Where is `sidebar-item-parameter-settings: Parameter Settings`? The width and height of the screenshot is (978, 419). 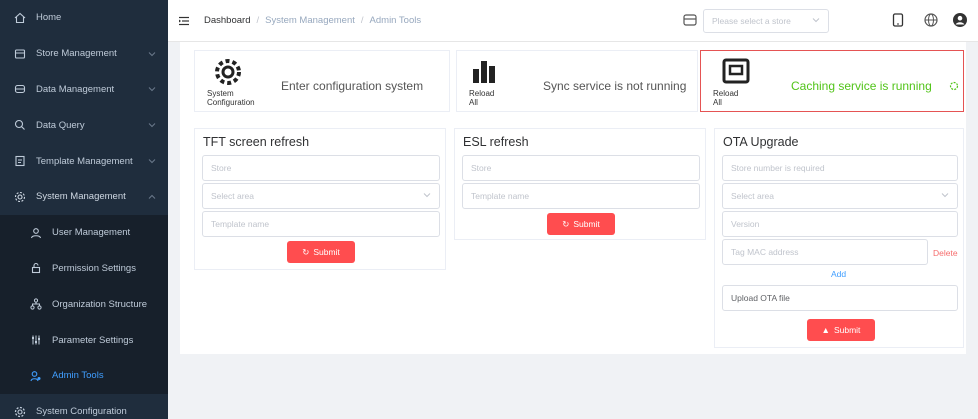
sidebar-item-parameter-settings: Parameter Settings is located at coordinates (84, 340).